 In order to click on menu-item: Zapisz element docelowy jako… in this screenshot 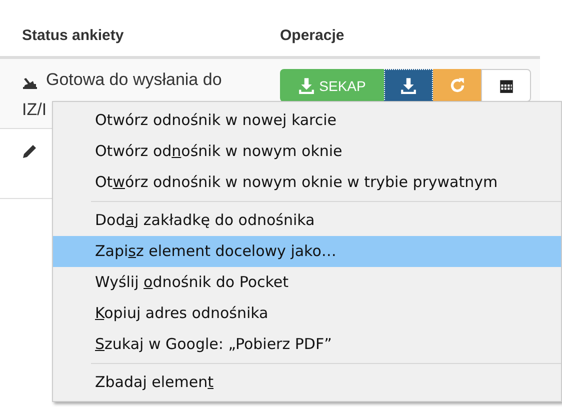, I will do `click(307, 251)`.